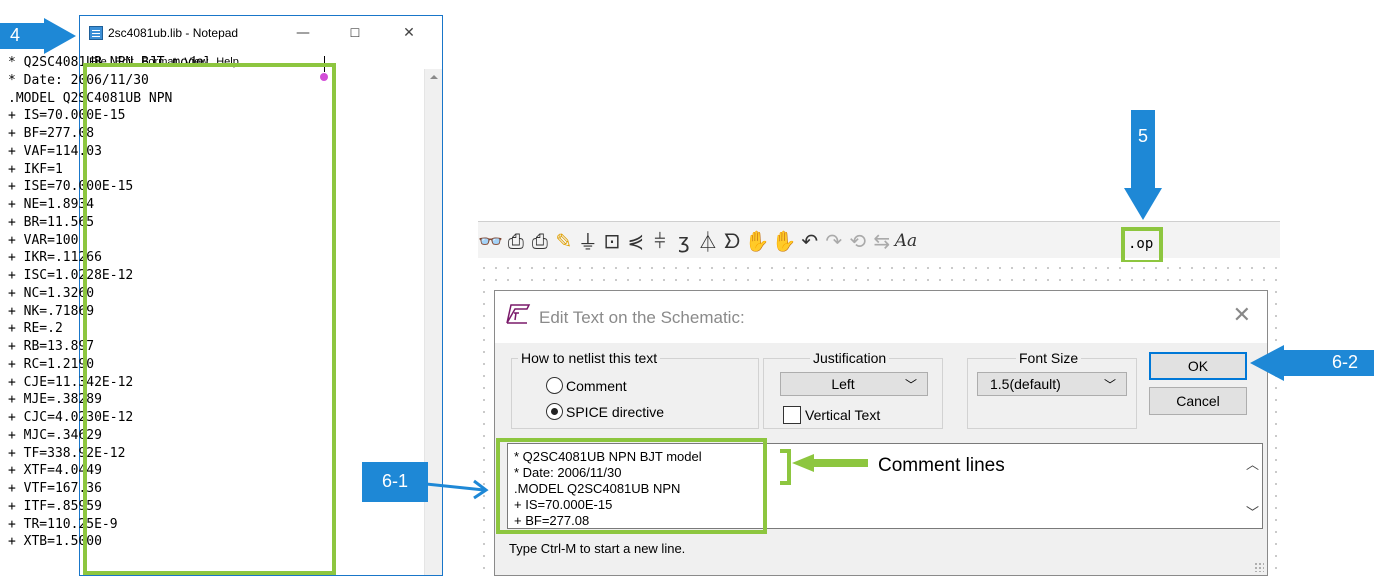 This screenshot has height=576, width=1375. Describe the element at coordinates (518, 314) in the screenshot. I see `ltspice-app-icon` at that location.